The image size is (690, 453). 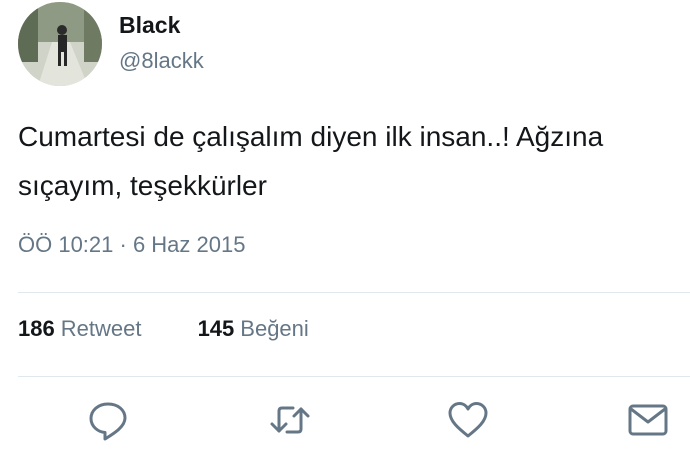 I want to click on reply-icon, so click(x=108, y=421).